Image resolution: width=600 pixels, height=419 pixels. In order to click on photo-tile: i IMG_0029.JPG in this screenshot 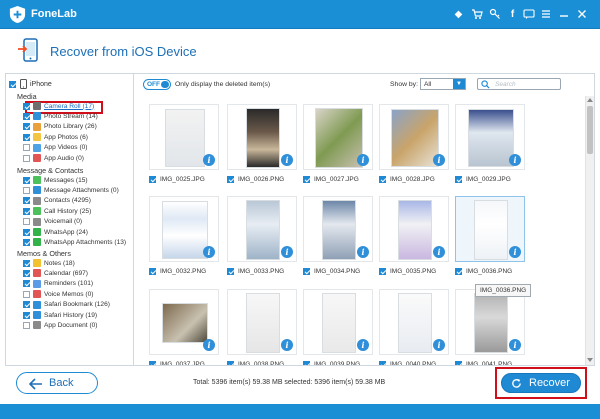, I will do `click(490, 143)`.